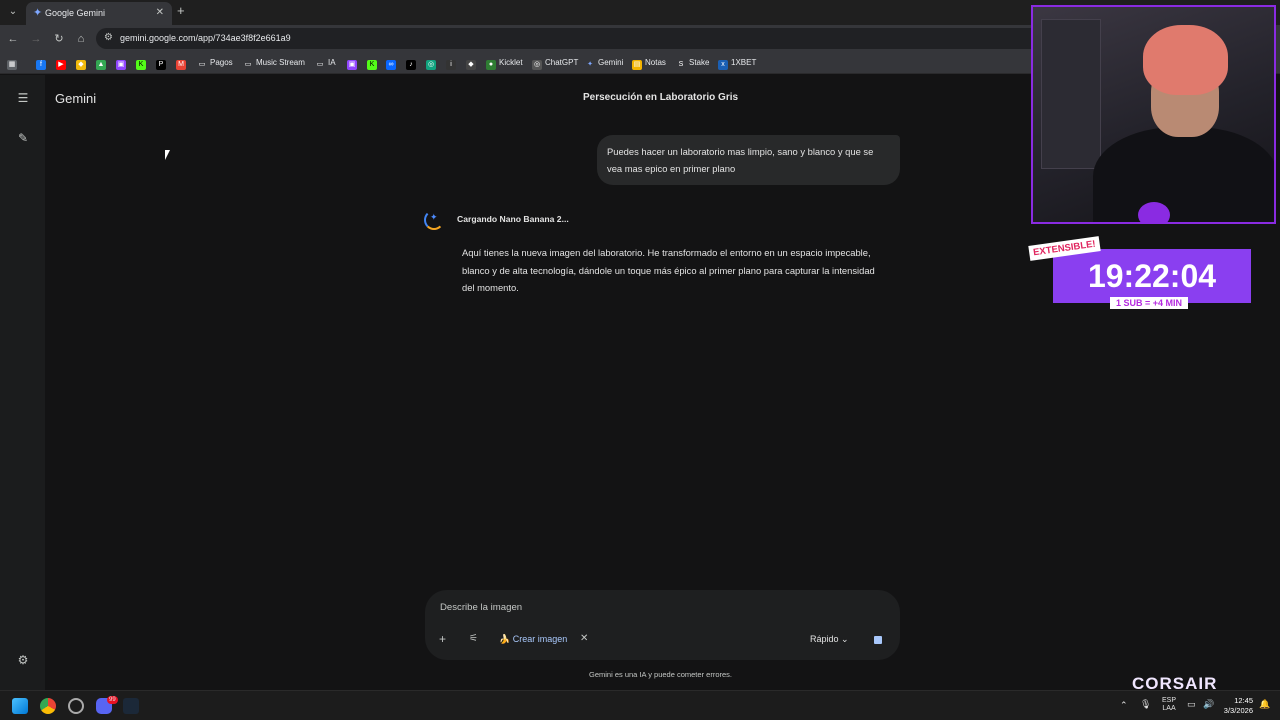 This screenshot has width=1280, height=720. What do you see at coordinates (649, 63) in the screenshot?
I see `bookmark-notas: ▤ Notas` at bounding box center [649, 63].